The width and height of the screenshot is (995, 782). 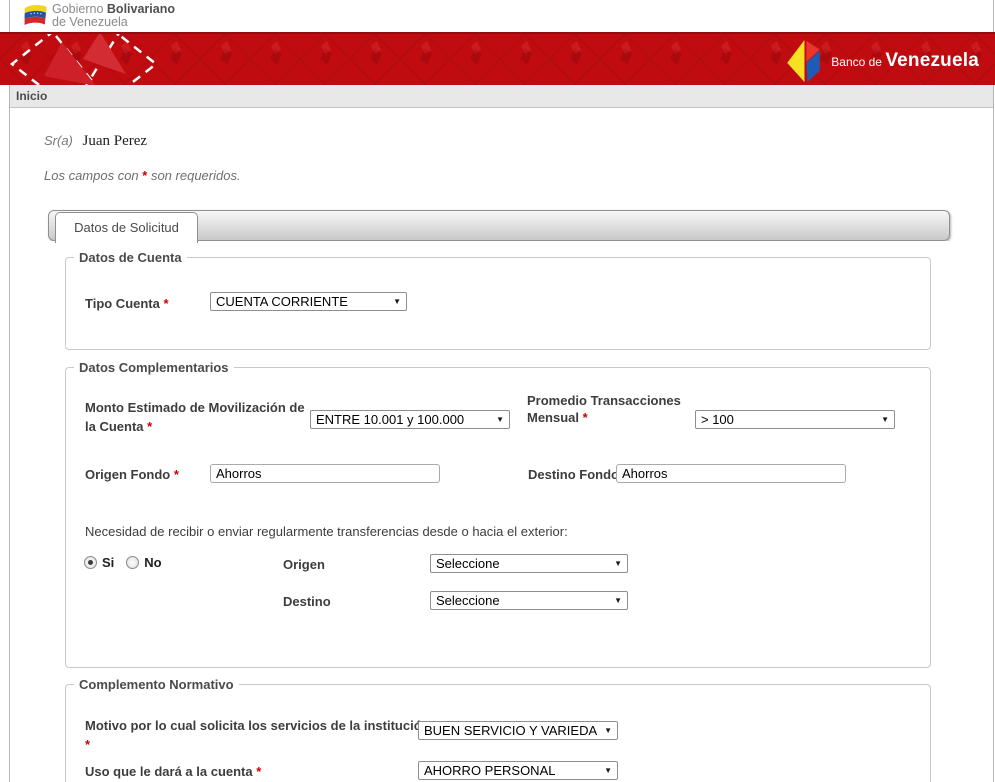 I want to click on user-name: Juan Perez, so click(x=115, y=141).